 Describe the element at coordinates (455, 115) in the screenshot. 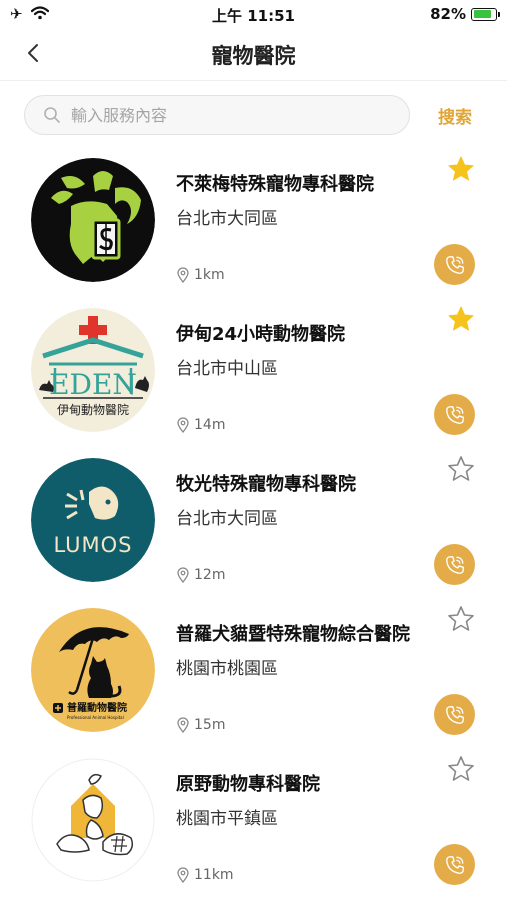

I see `search-button: 搜索` at that location.